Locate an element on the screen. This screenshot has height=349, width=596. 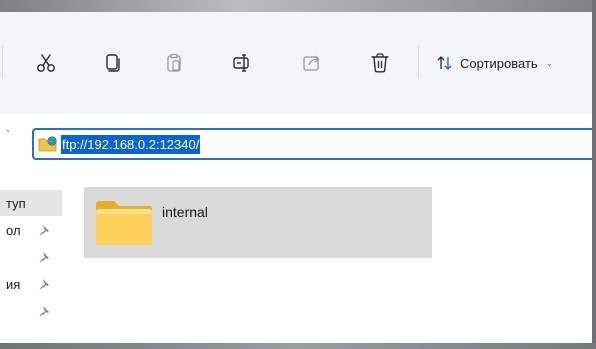
rename-icon is located at coordinates (241, 63).